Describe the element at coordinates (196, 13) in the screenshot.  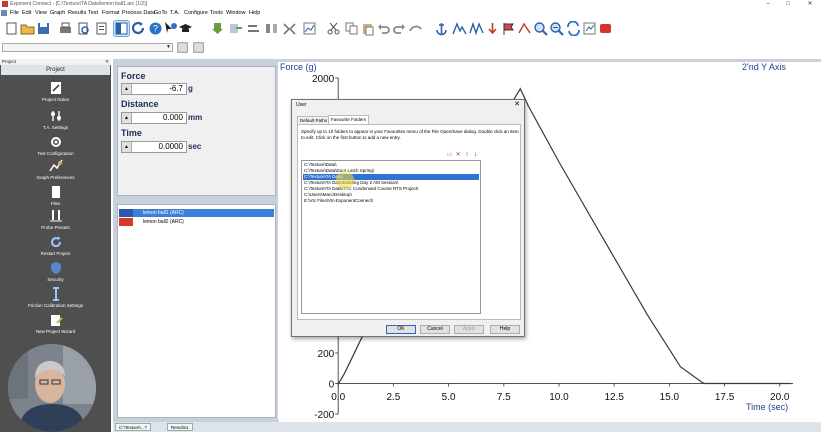
I see `menu-configure: Configure` at that location.